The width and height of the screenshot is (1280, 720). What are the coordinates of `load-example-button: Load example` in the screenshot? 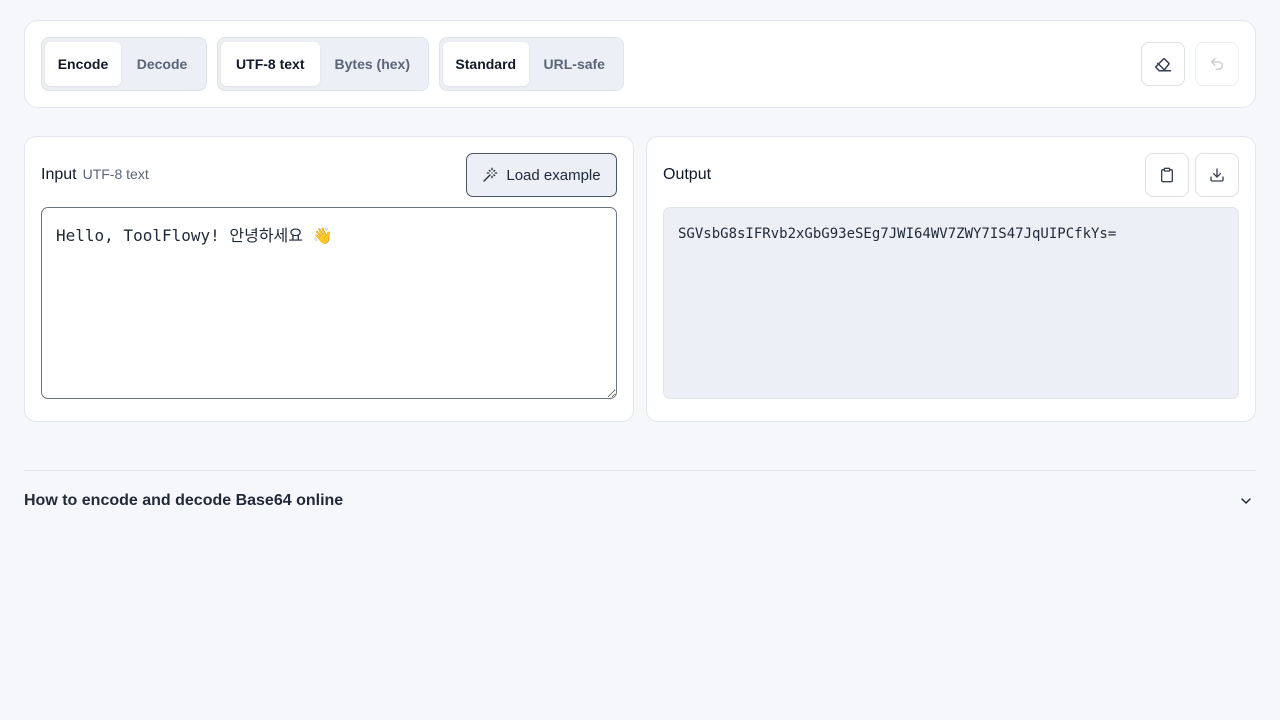 It's located at (541, 175).